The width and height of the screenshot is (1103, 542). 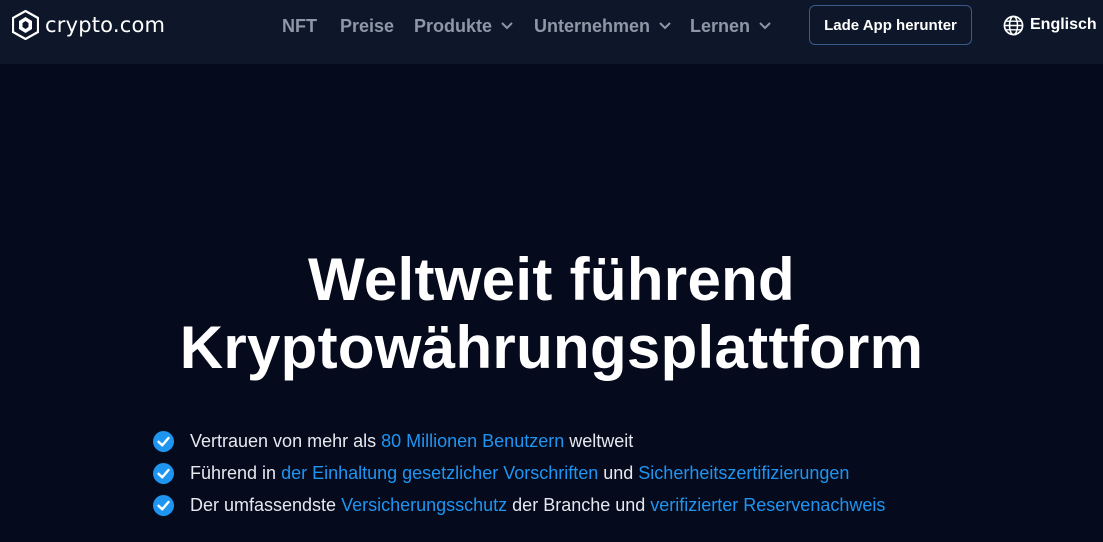 I want to click on feature-text: und, so click(x=618, y=472).